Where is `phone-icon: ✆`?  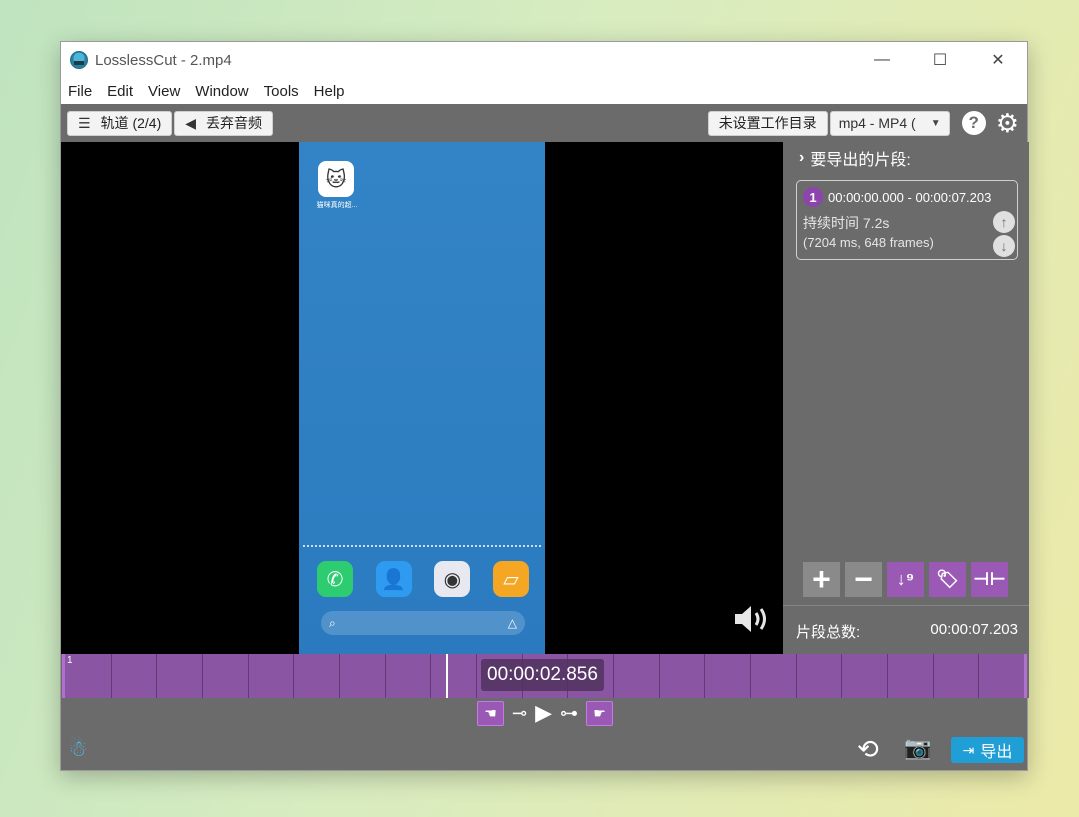 phone-icon: ✆ is located at coordinates (335, 579).